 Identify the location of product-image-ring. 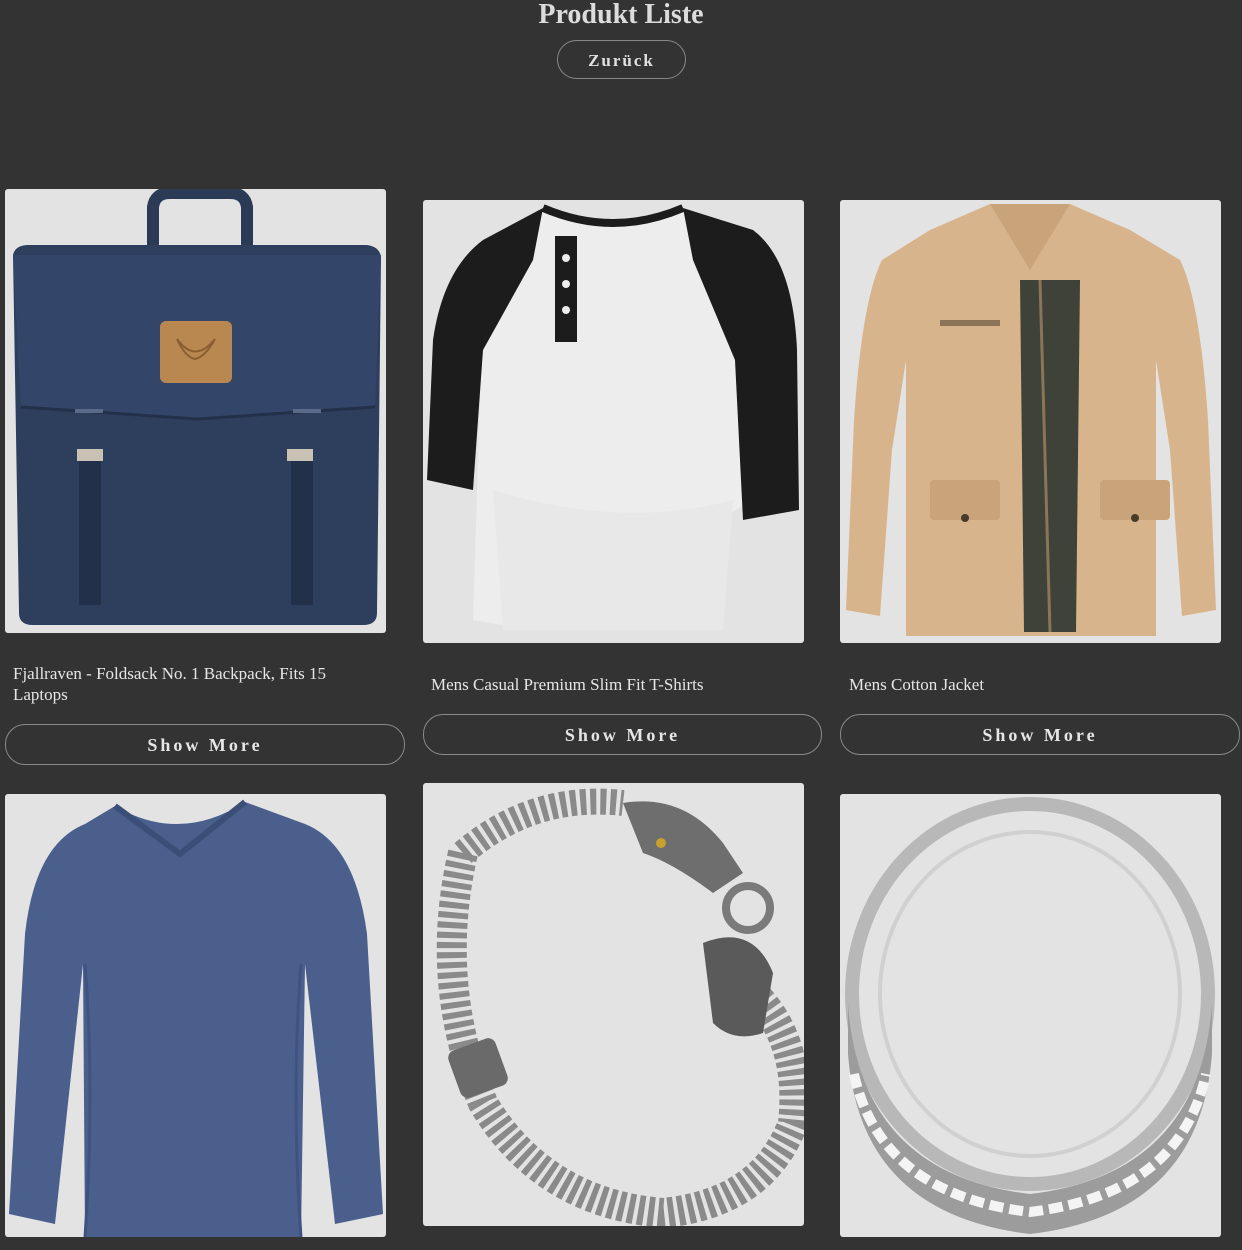
(1030, 1015).